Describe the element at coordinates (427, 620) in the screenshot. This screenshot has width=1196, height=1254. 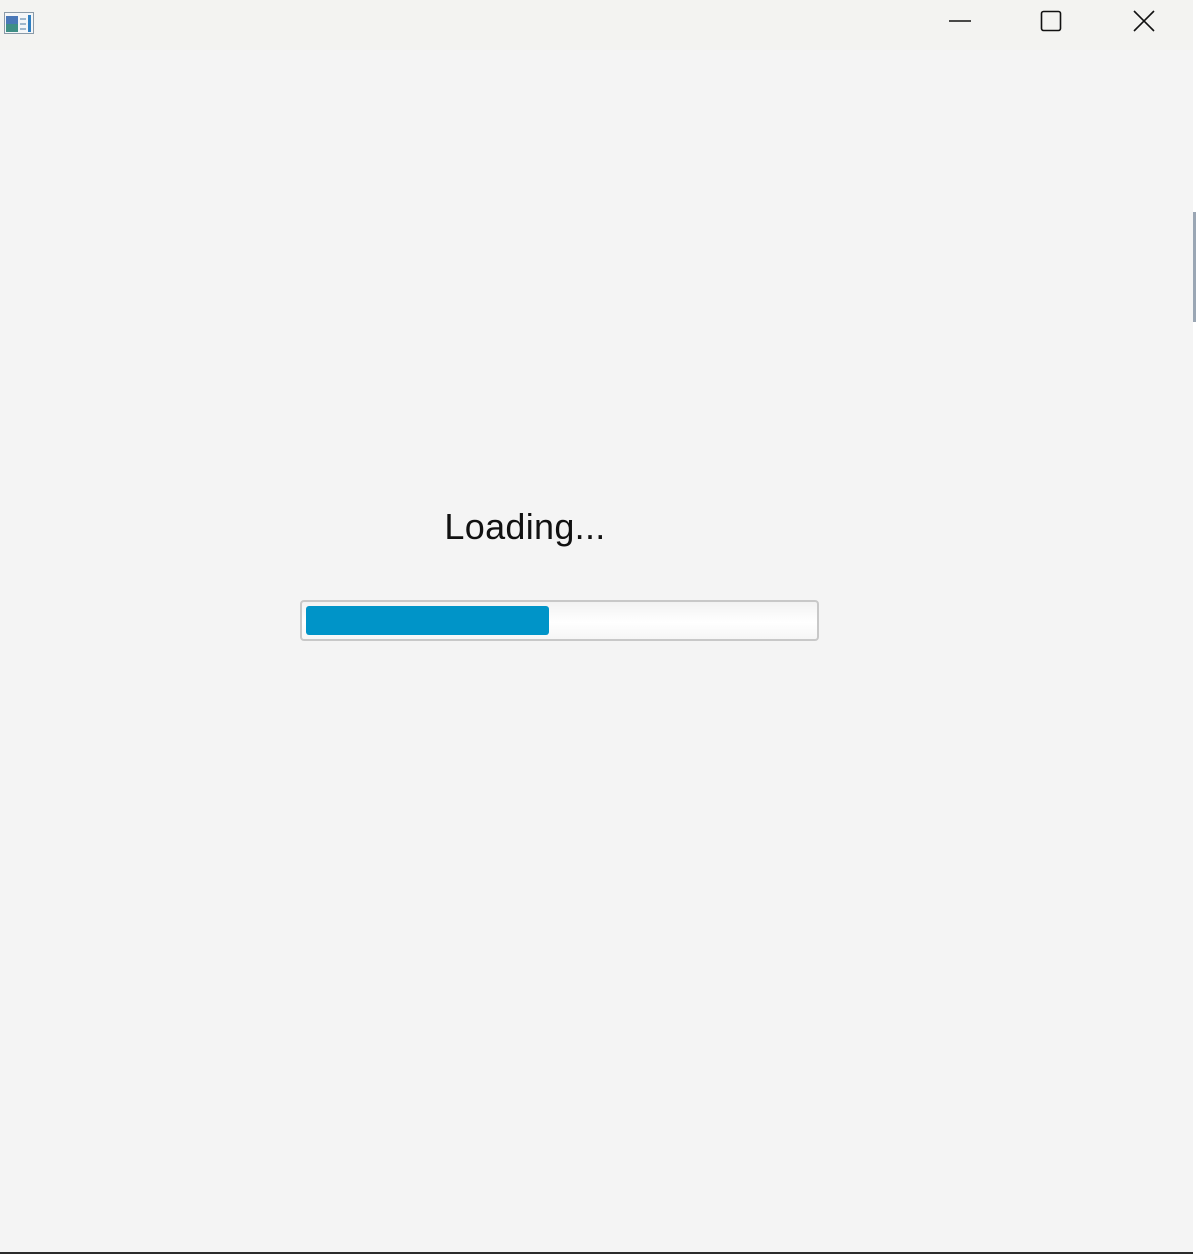
I see `progress-bar-fill` at that location.